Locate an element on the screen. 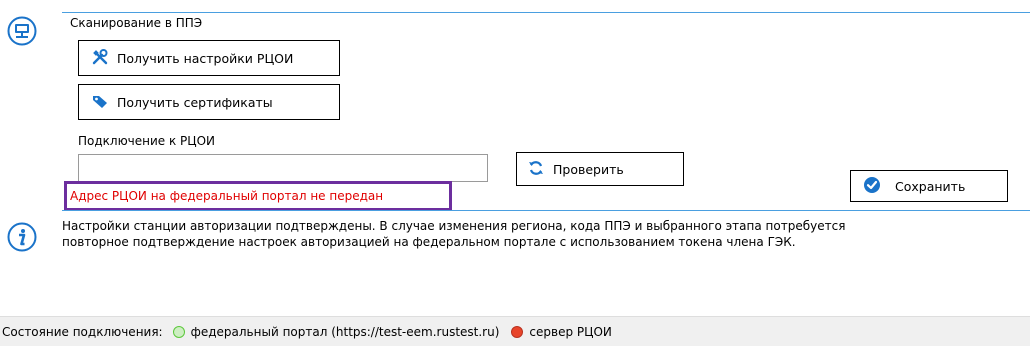 This screenshot has width=1030, height=346. check-circle-icon is located at coordinates (872, 186).